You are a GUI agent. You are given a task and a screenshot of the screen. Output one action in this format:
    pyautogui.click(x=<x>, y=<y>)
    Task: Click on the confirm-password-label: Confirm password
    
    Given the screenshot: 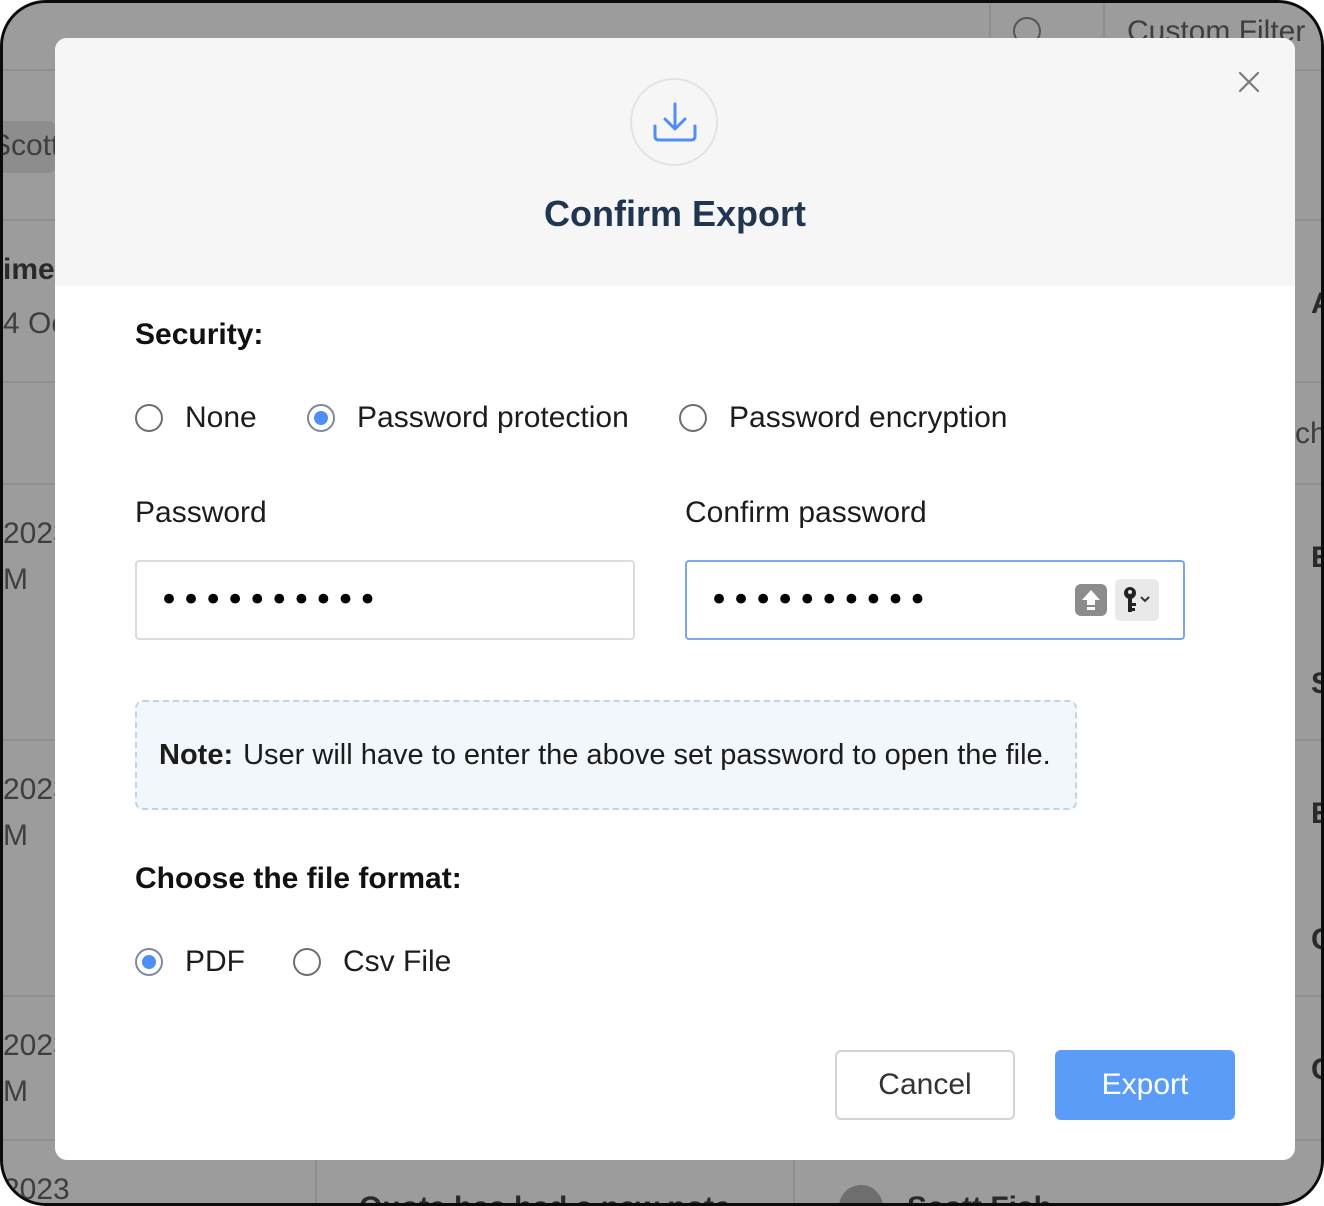 What is the action you would take?
    pyautogui.click(x=806, y=512)
    